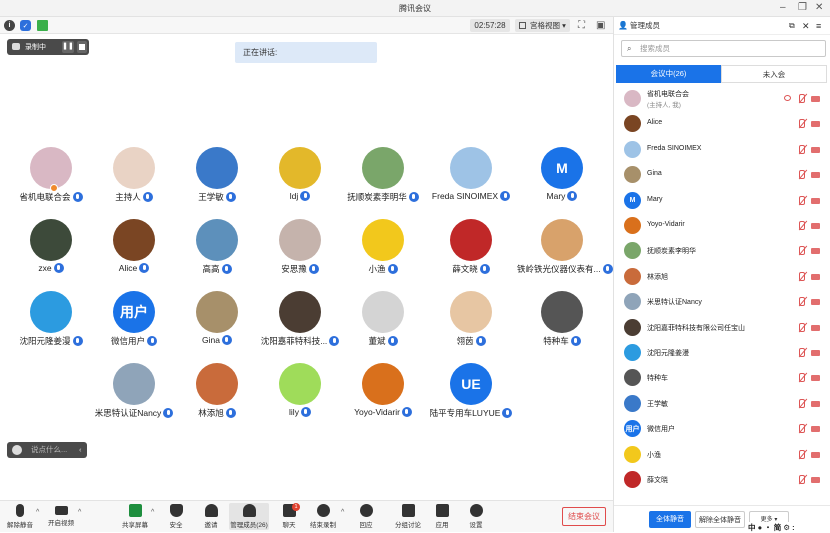 The width and height of the screenshot is (830, 533). Describe the element at coordinates (383, 182) in the screenshot. I see `participant-tile: 抚顺炭素李明华` at that location.